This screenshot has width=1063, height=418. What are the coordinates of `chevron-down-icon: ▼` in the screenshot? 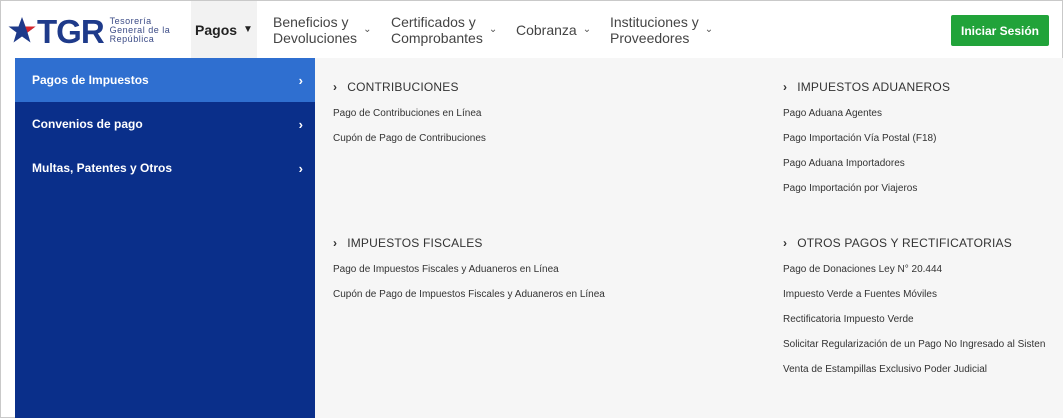 It's located at (248, 29).